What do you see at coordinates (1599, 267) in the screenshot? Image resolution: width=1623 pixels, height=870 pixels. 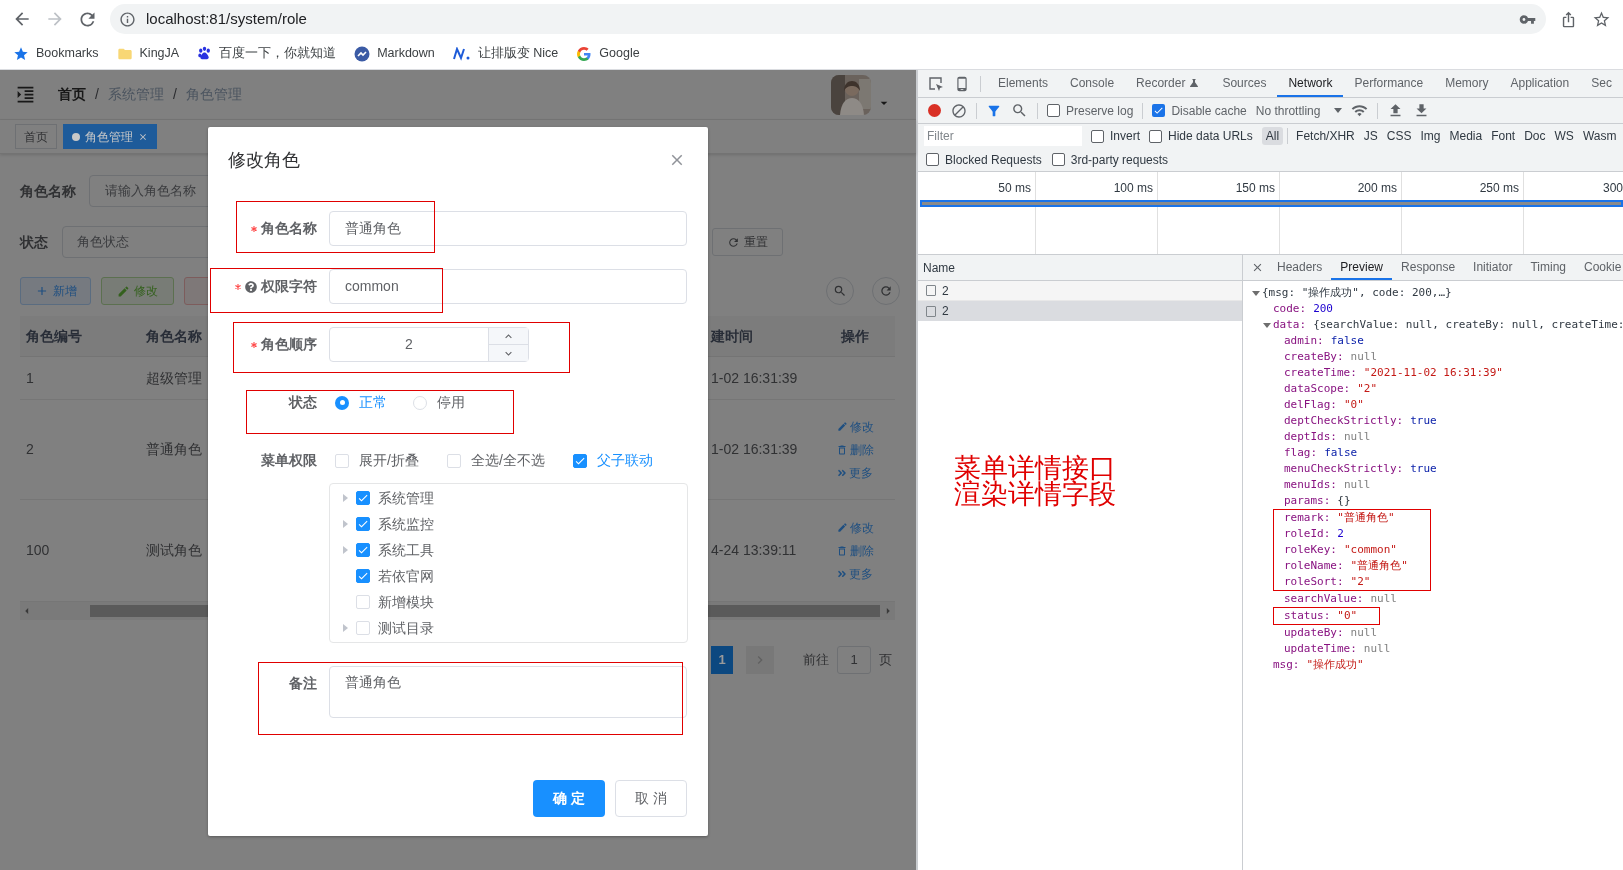 I see `detail-tab: Cookie` at bounding box center [1599, 267].